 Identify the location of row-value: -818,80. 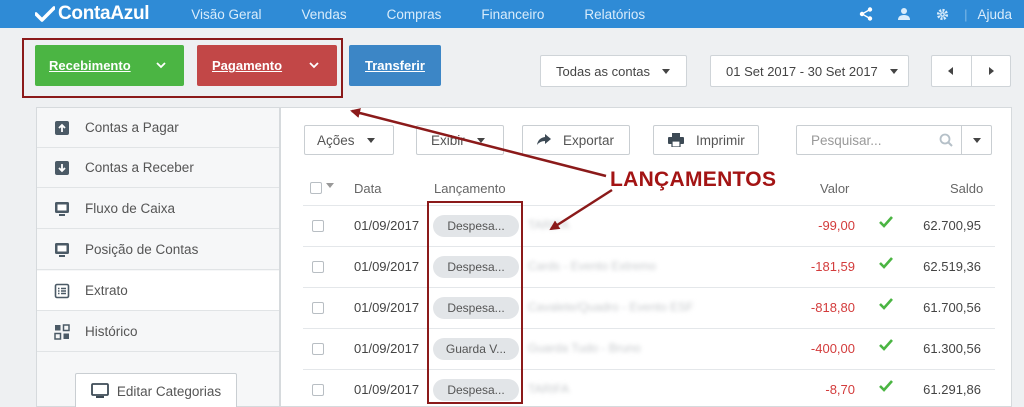
(832, 307).